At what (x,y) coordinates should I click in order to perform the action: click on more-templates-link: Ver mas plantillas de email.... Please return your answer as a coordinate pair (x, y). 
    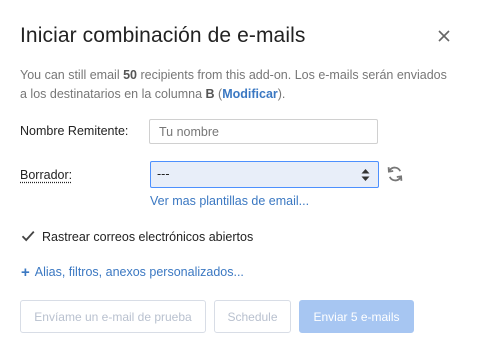
    Looking at the image, I should click on (229, 201).